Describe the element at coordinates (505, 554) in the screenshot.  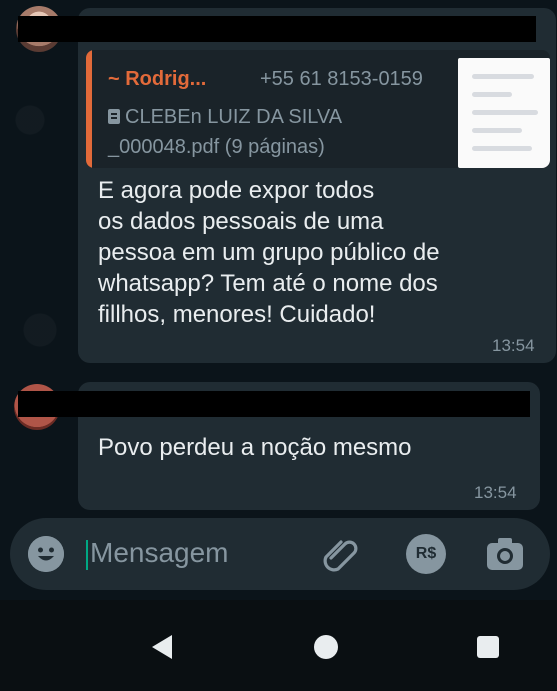
I see `camera-icon` at that location.